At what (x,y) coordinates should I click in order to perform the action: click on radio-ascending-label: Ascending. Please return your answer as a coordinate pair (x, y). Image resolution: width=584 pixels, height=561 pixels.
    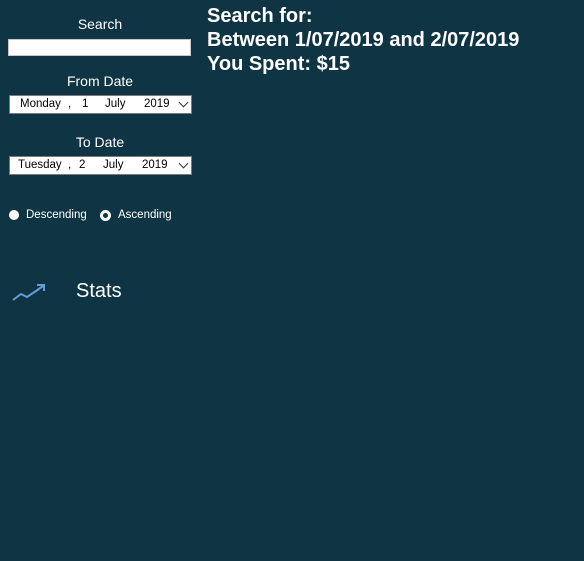
    Looking at the image, I should click on (145, 215).